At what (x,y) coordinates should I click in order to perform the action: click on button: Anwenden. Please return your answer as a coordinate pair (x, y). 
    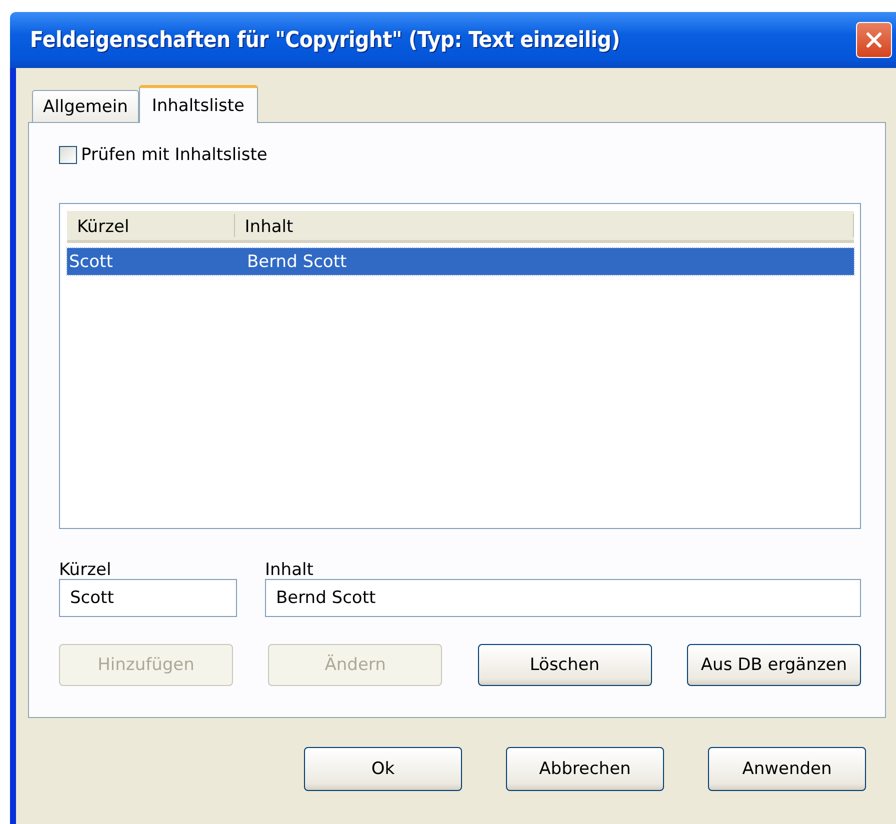
    Looking at the image, I should click on (787, 769).